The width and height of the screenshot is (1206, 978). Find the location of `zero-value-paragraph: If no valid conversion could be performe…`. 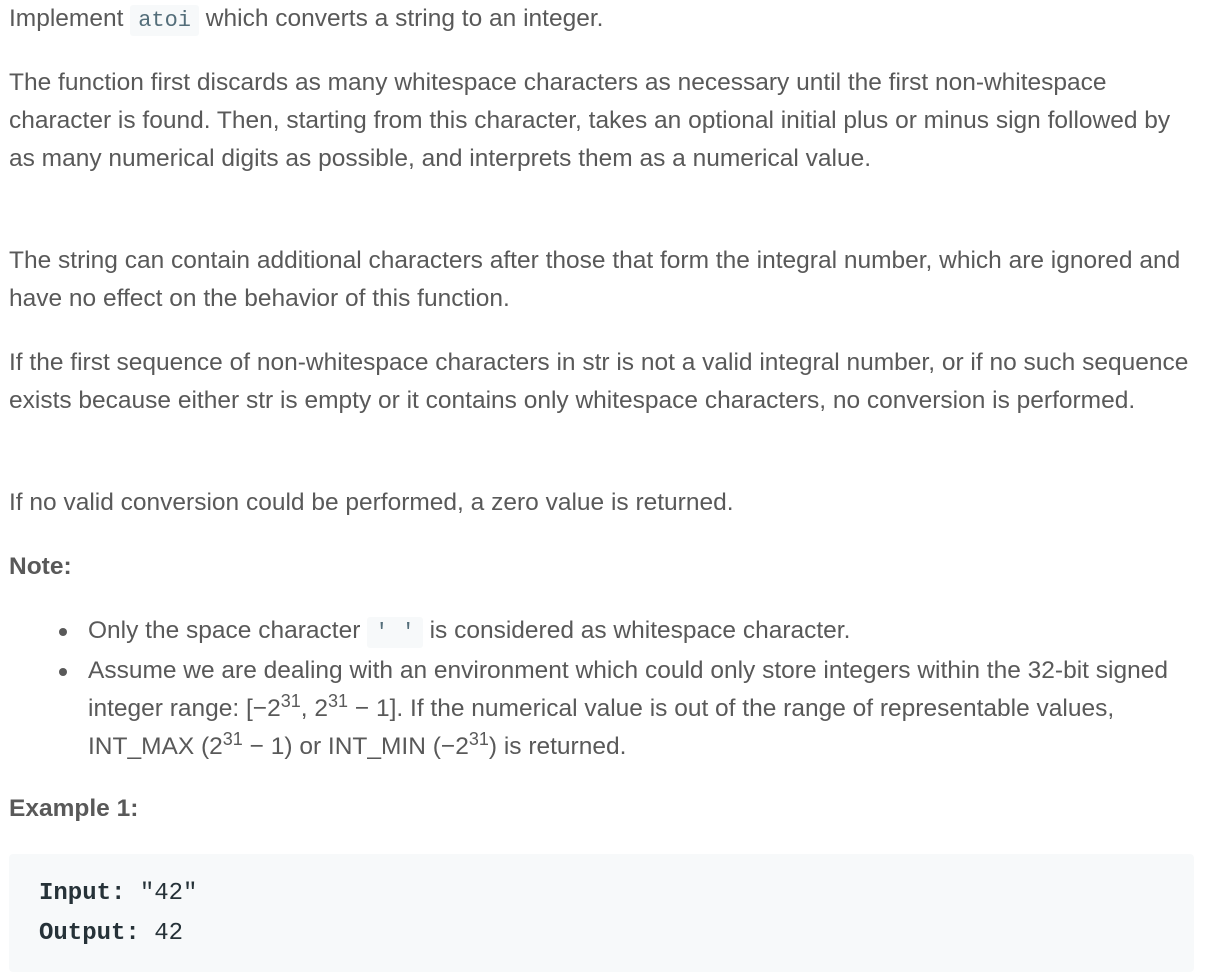

zero-value-paragraph: If no valid conversion could be performe… is located at coordinates (371, 502).